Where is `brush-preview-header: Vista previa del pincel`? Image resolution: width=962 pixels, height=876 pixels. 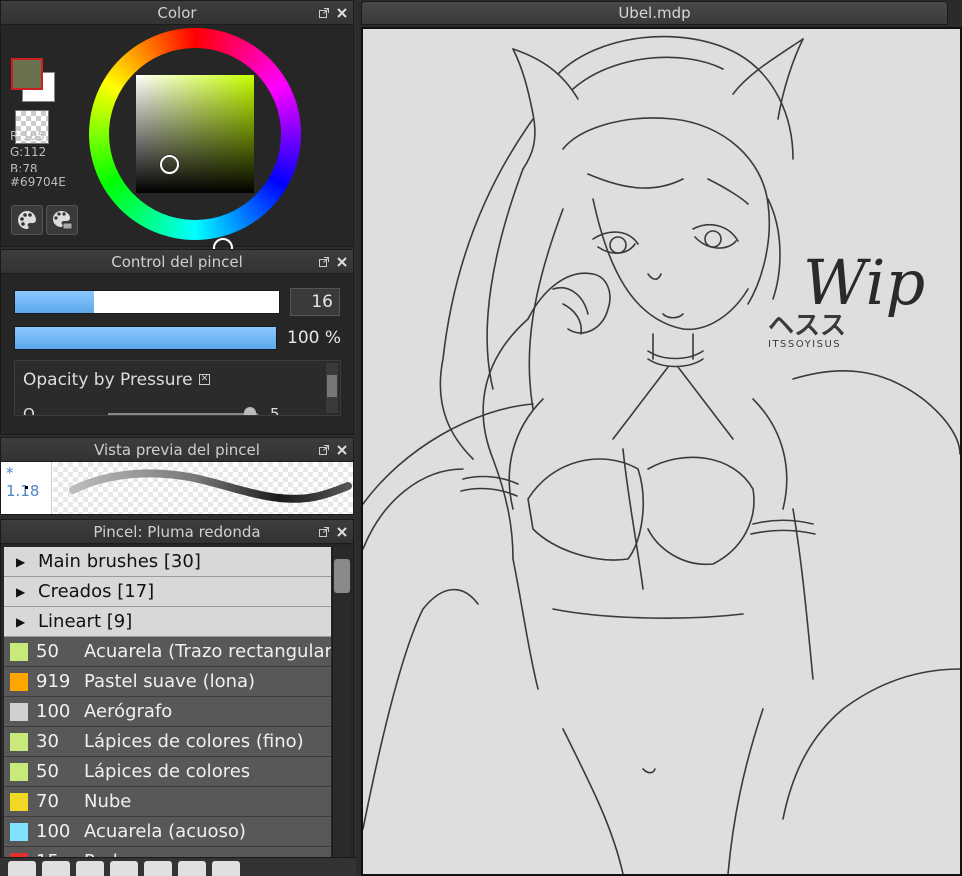 brush-preview-header: Vista previa del pincel is located at coordinates (177, 450).